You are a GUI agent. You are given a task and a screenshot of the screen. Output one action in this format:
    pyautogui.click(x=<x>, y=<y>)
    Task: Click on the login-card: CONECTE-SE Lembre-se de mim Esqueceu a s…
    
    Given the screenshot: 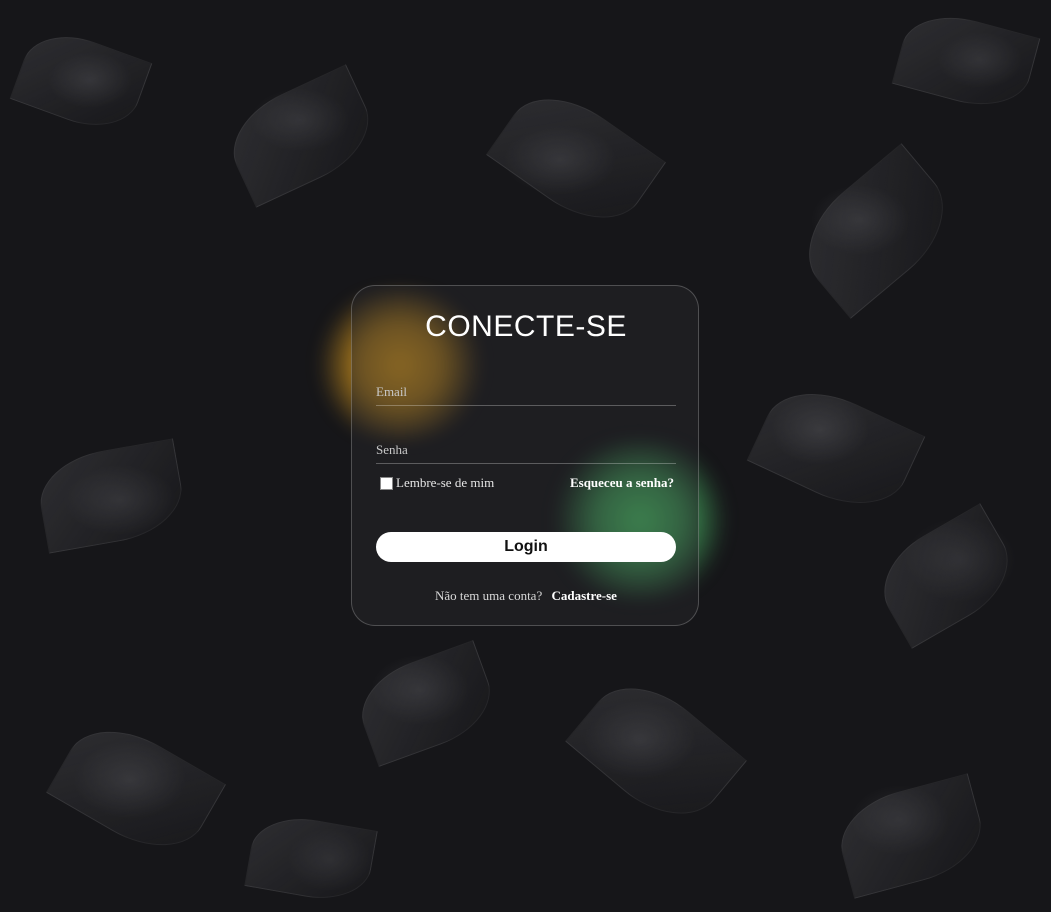 What is the action you would take?
    pyautogui.click(x=525, y=455)
    